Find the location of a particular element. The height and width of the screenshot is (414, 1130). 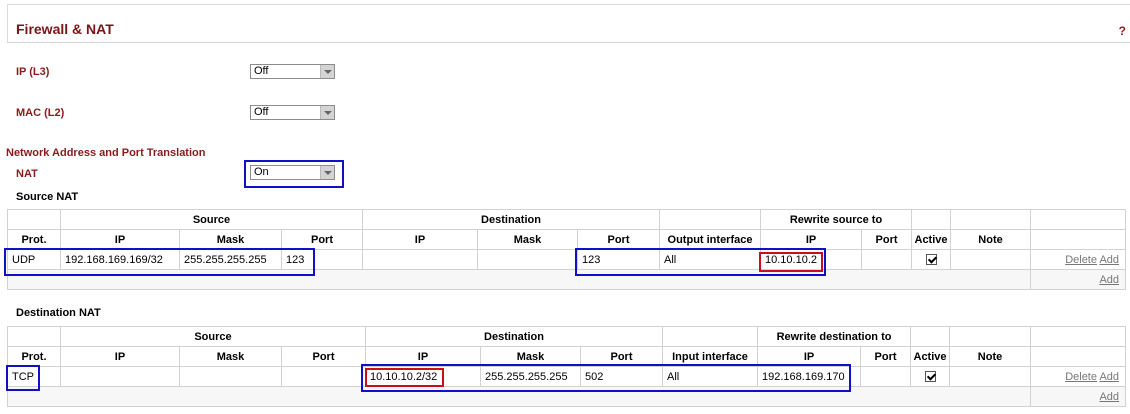

page-title: Firewall & NAT is located at coordinates (65, 29).